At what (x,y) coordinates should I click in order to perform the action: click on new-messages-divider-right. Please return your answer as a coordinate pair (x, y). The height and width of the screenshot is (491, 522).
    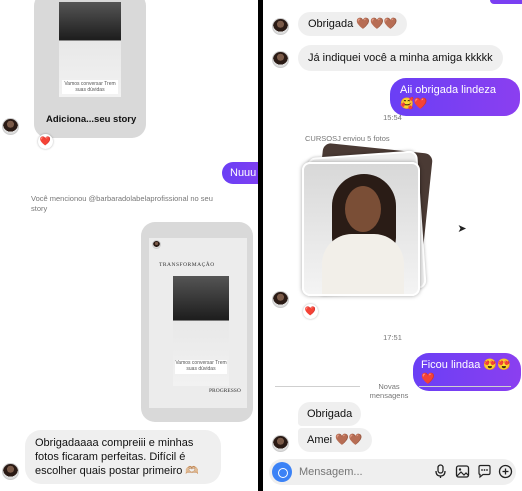
    Looking at the image, I should click on (465, 386).